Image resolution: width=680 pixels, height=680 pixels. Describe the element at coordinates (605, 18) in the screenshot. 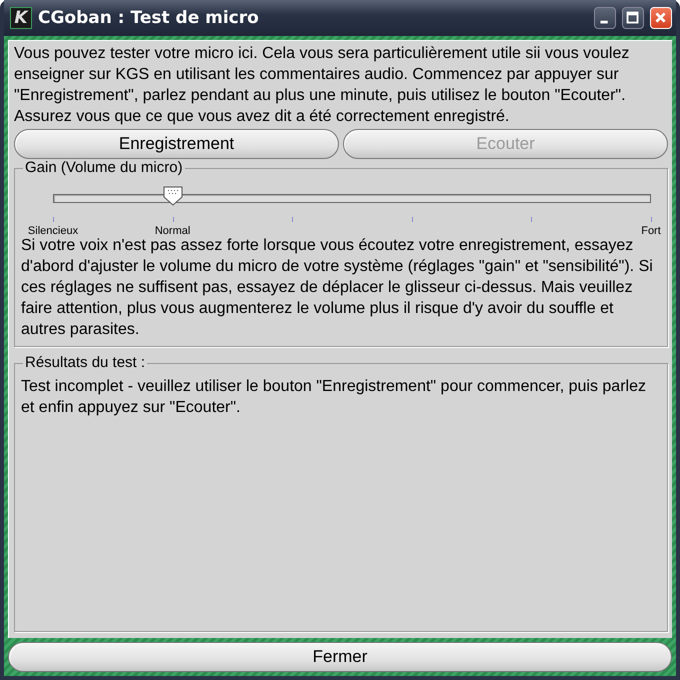

I see `minimize-icon` at that location.